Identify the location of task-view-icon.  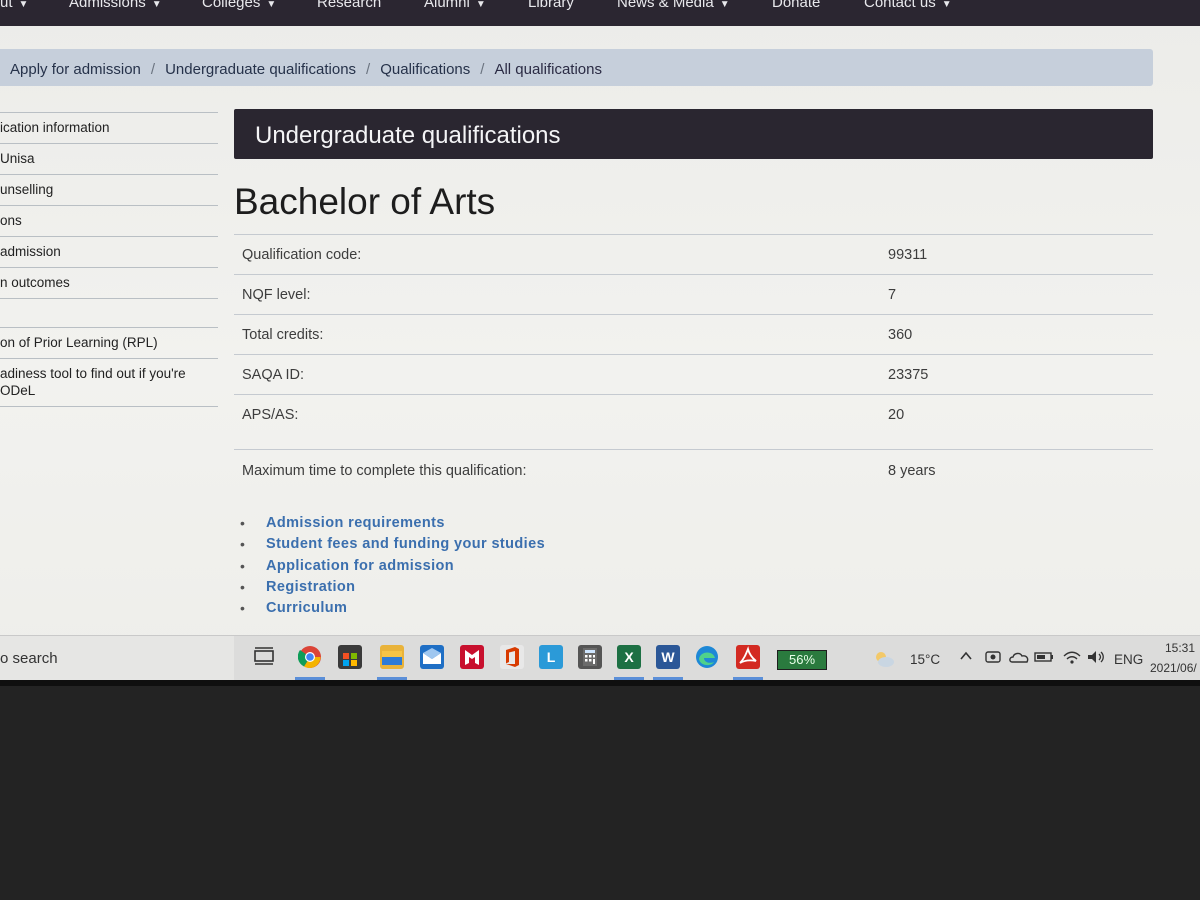
(264, 657).